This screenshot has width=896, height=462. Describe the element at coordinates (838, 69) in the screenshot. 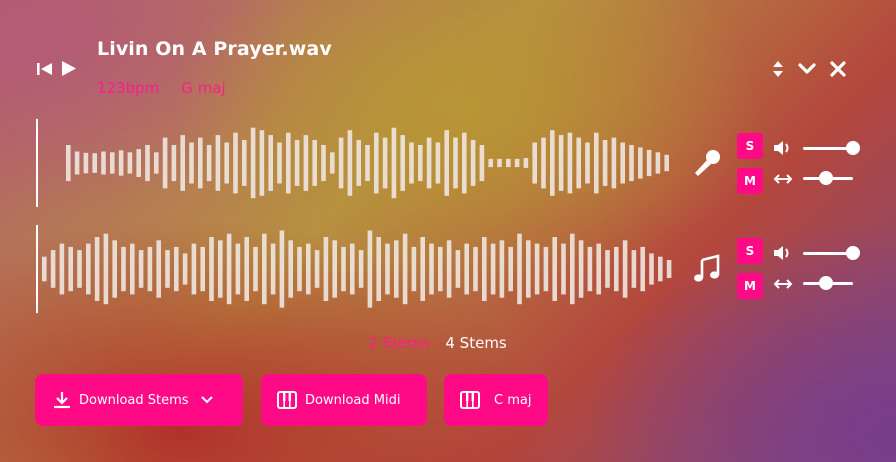

I see `close-icon` at that location.